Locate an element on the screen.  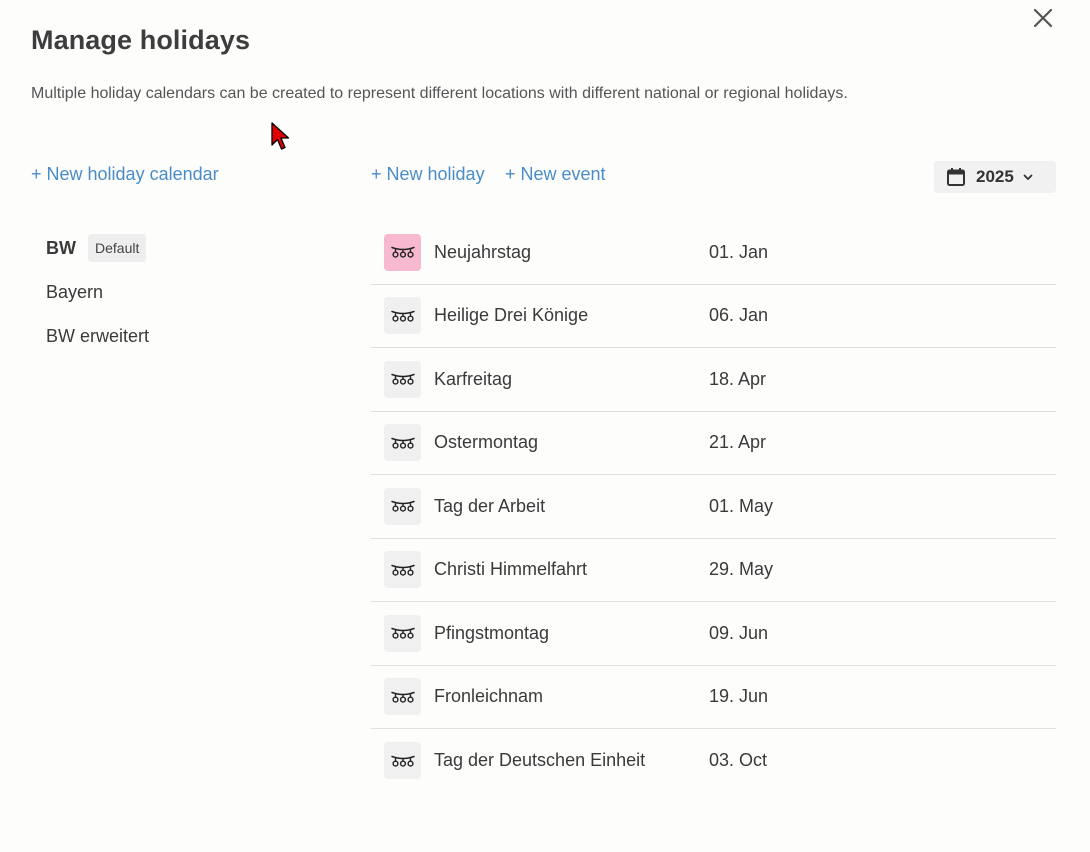
holiday-name: Karfreitag is located at coordinates (473, 378).